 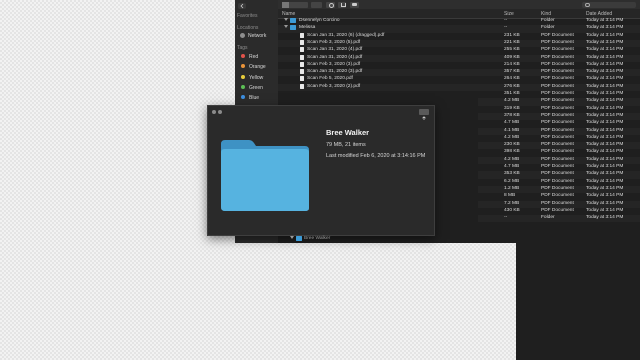 I want to click on file-name: Melissa, so click(x=307, y=28).